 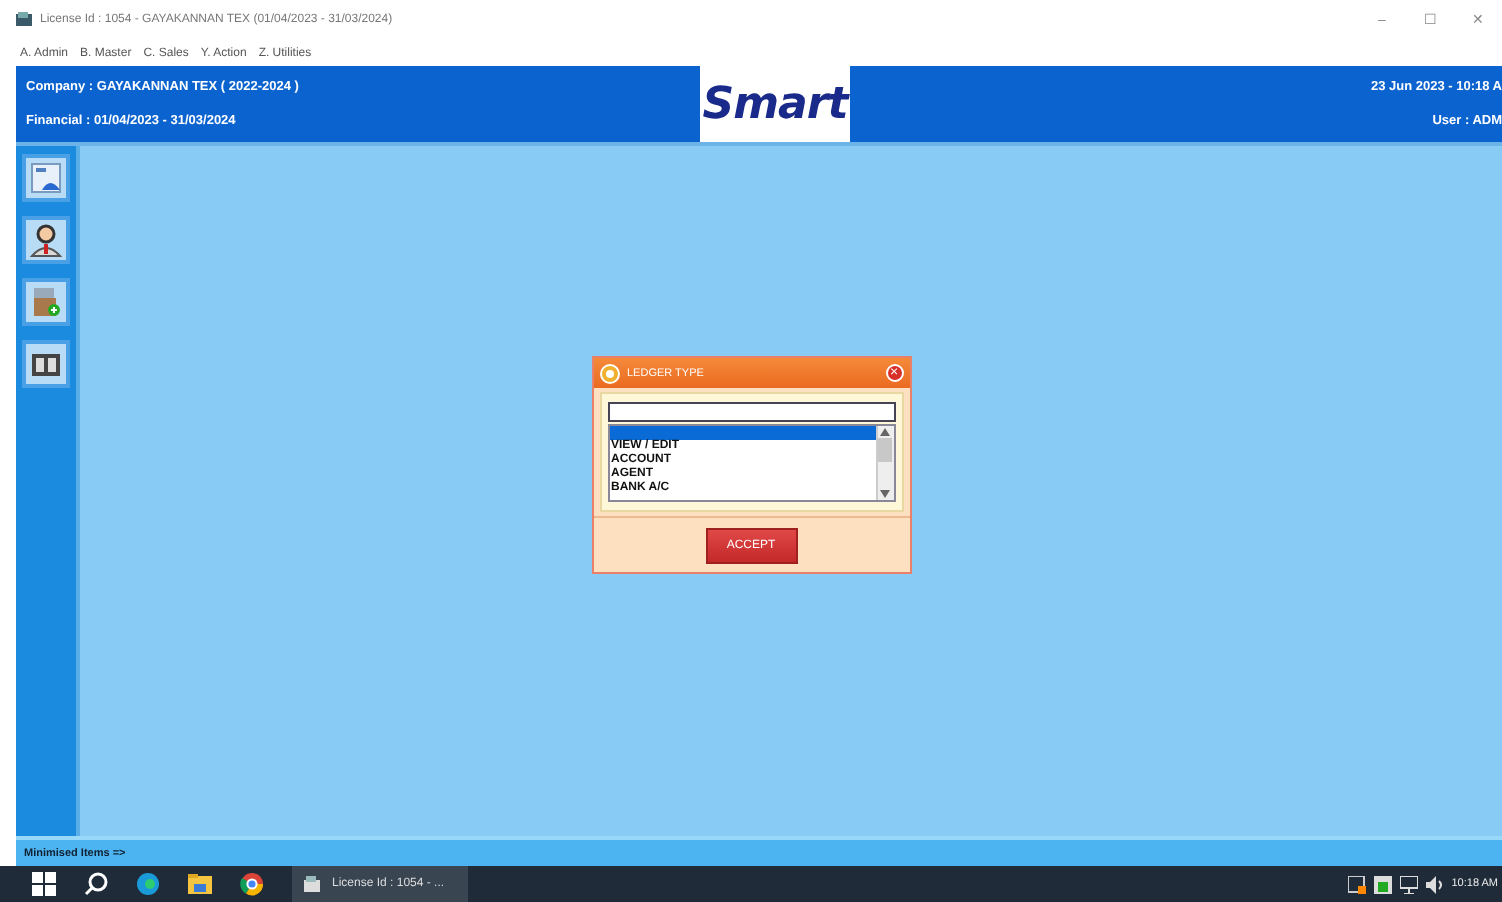 What do you see at coordinates (1382, 884) in the screenshot?
I see `security-icon` at bounding box center [1382, 884].